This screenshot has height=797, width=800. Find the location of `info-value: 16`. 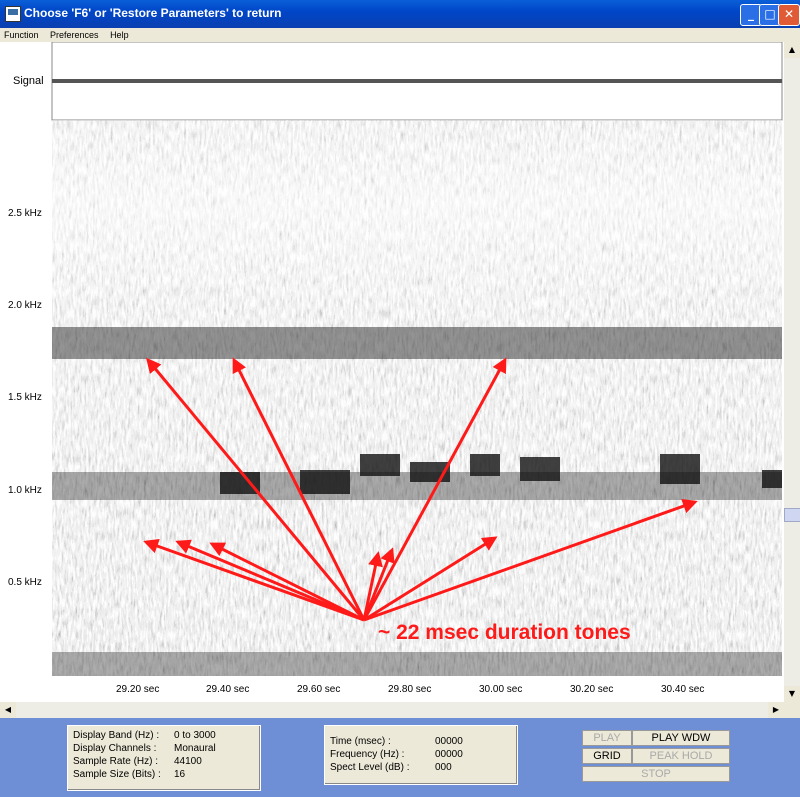

info-value: 16 is located at coordinates (180, 774).